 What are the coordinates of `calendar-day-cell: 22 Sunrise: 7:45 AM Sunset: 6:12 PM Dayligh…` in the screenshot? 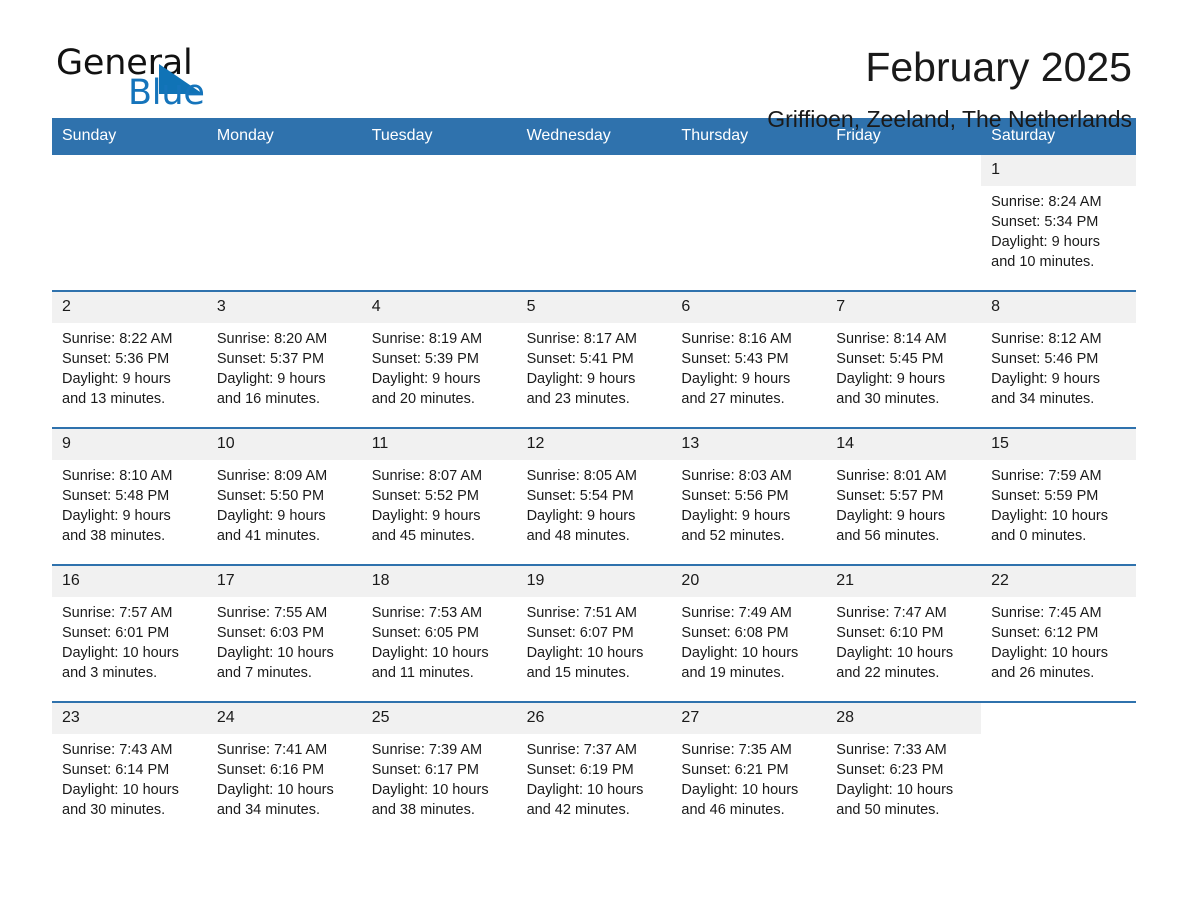 It's located at (1058, 633).